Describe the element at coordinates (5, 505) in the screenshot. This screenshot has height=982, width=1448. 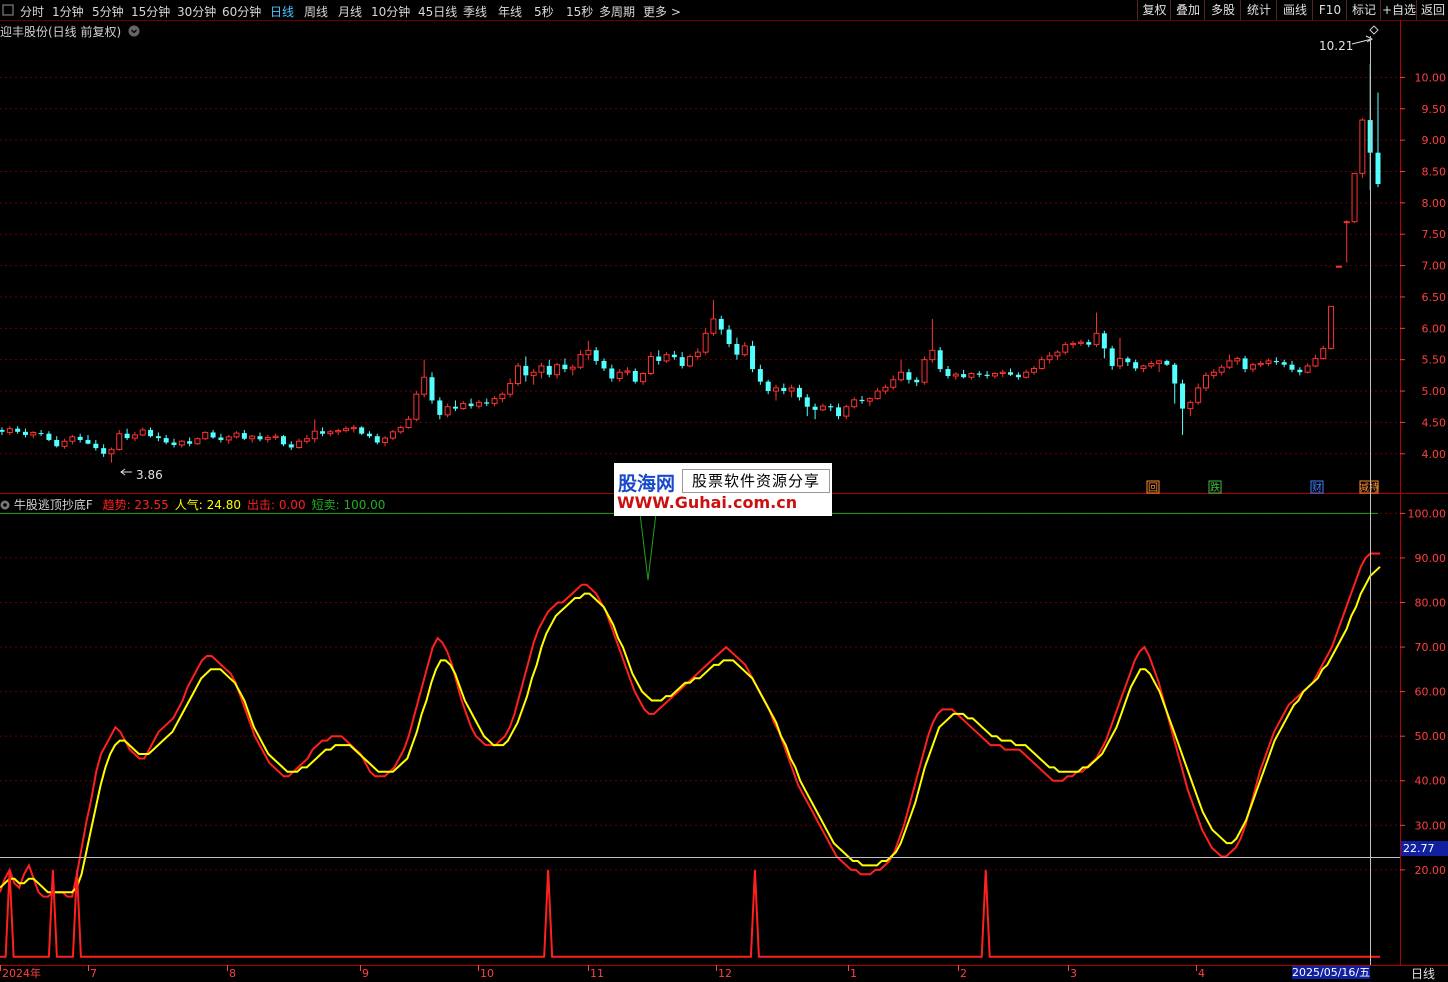
I see `gear-icon` at that location.